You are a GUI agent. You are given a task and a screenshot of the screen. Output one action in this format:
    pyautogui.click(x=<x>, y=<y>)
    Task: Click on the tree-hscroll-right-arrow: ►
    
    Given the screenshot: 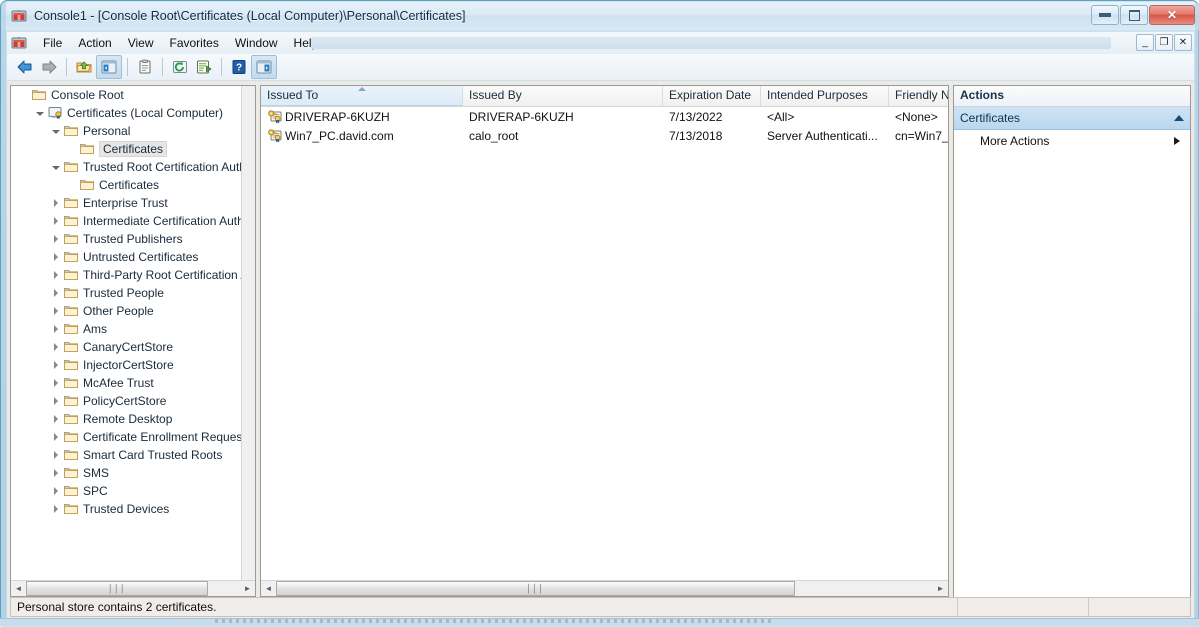 What is the action you would take?
    pyautogui.click(x=247, y=588)
    